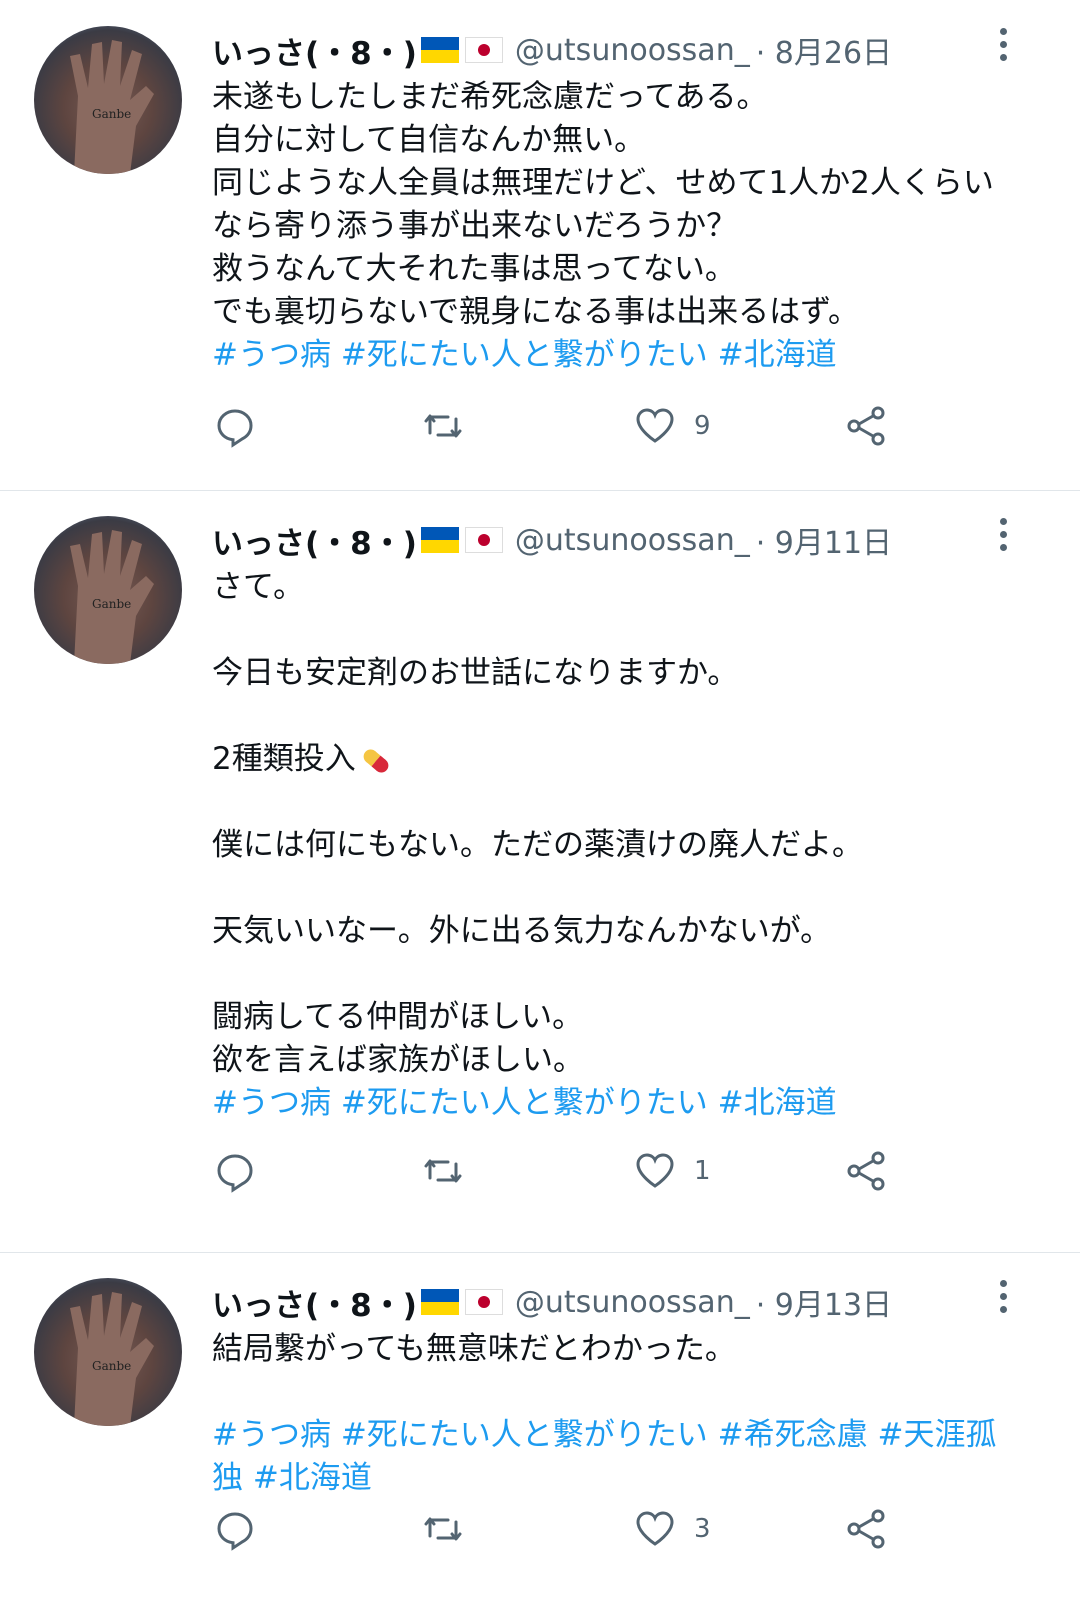 The width and height of the screenshot is (1080, 1605). Describe the element at coordinates (702, 426) in the screenshot. I see `like-count: 9` at that location.